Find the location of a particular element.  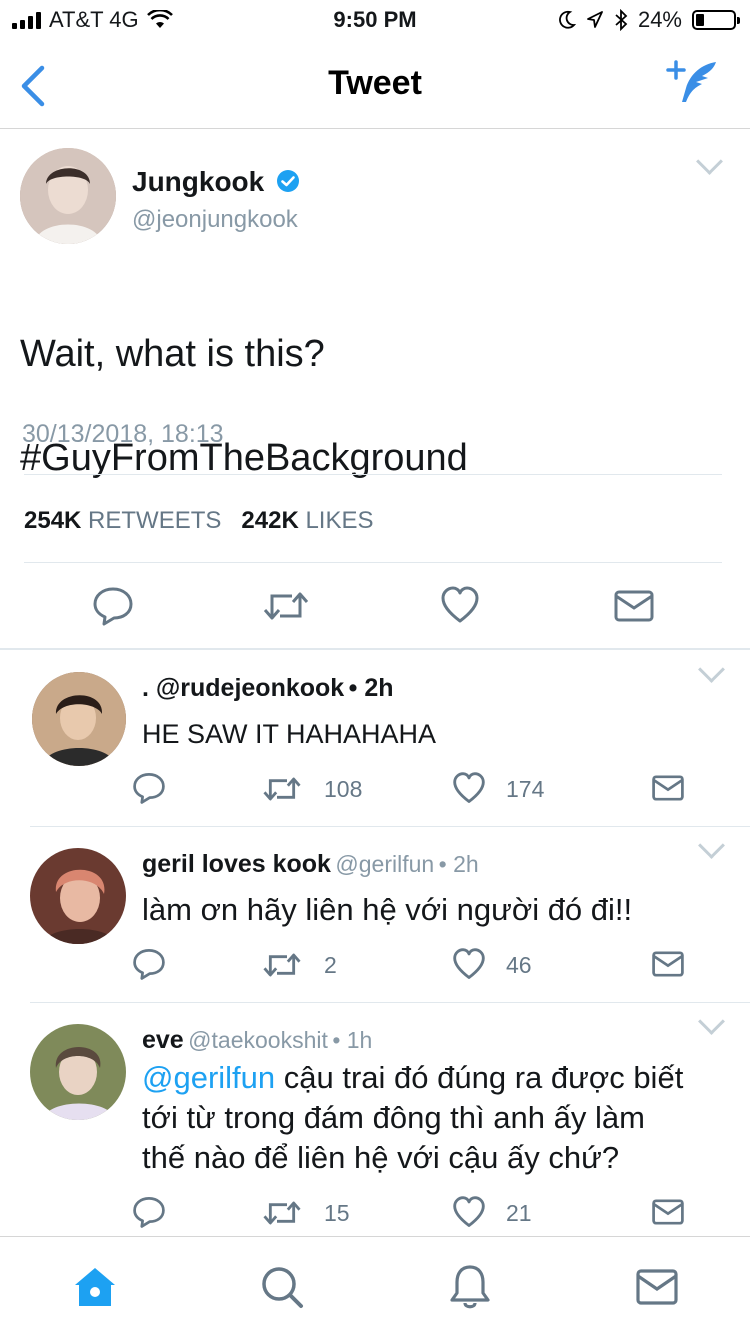

retweets-count: 254K is located at coordinates (53, 520).